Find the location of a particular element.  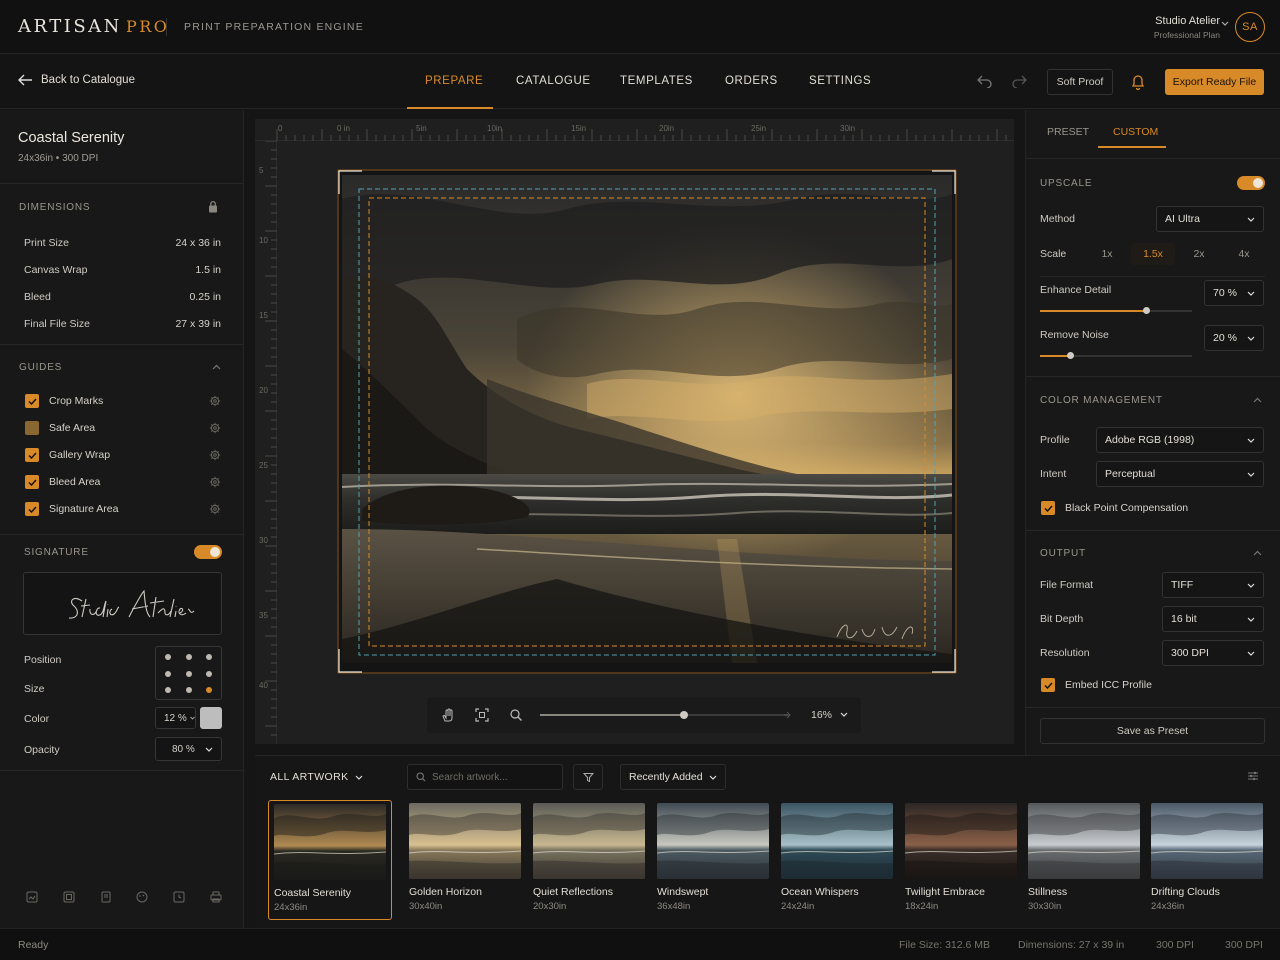

image-icon is located at coordinates (32, 897).